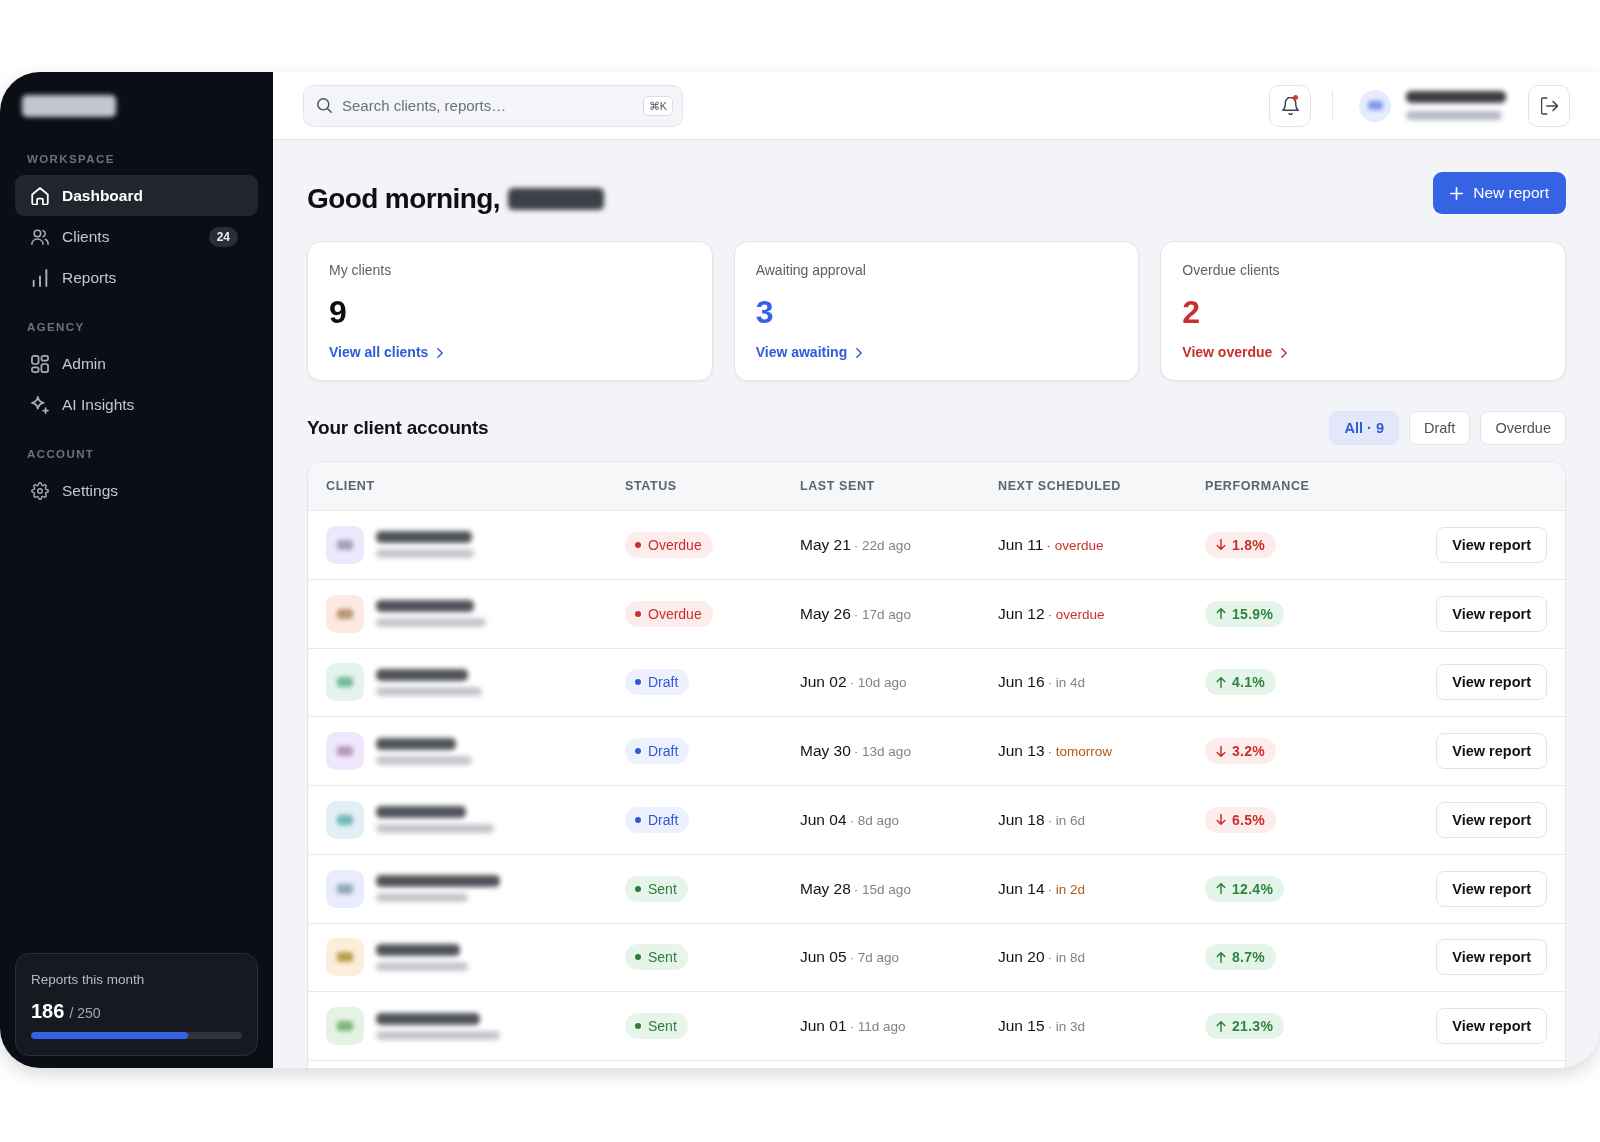 The image size is (1600, 1142). I want to click on bar-chart-icon, so click(40, 277).